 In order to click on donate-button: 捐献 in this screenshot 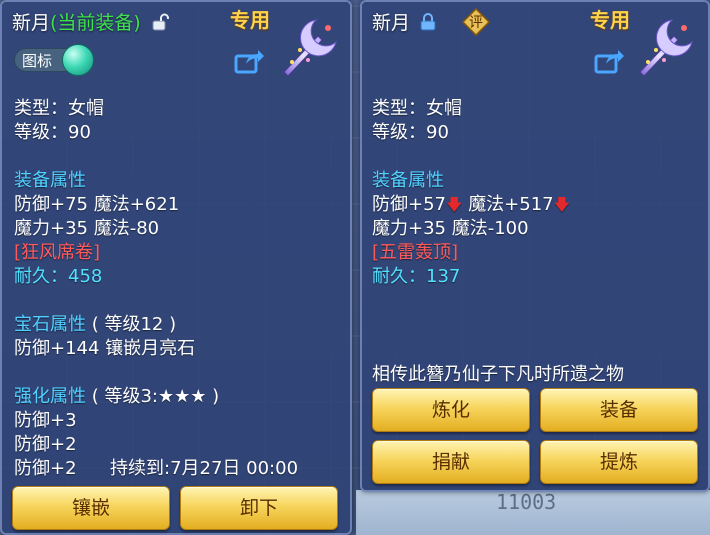, I will do `click(451, 462)`.